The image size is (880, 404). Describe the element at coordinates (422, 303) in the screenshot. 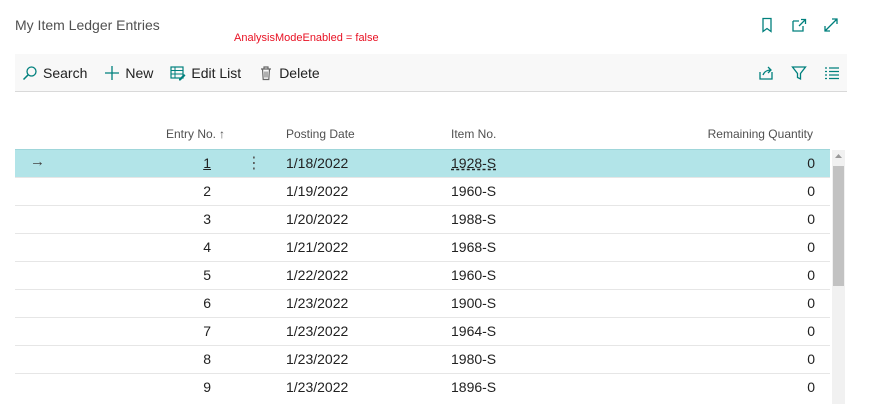

I see `table-row: 6 1/23/2022 1900-S 0` at that location.